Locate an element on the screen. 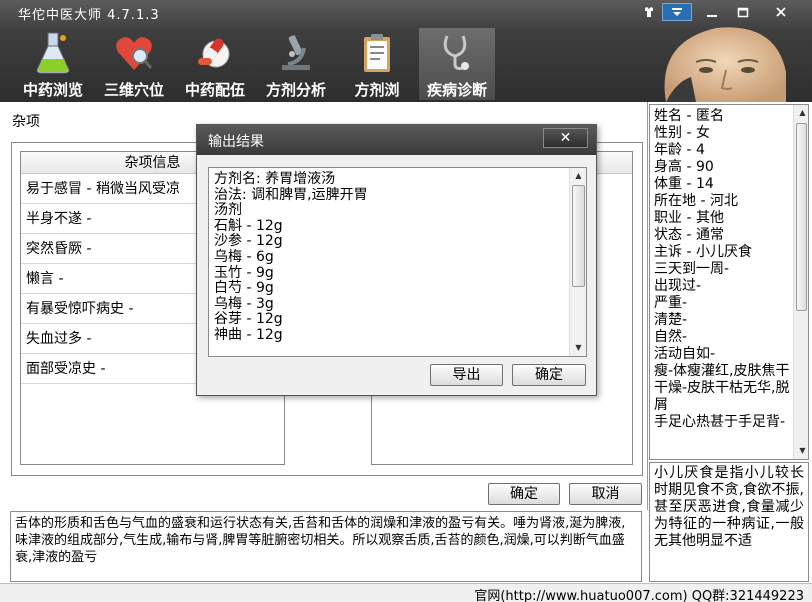 Image resolution: width=812 pixels, height=602 pixels. maximize-icon is located at coordinates (743, 12).